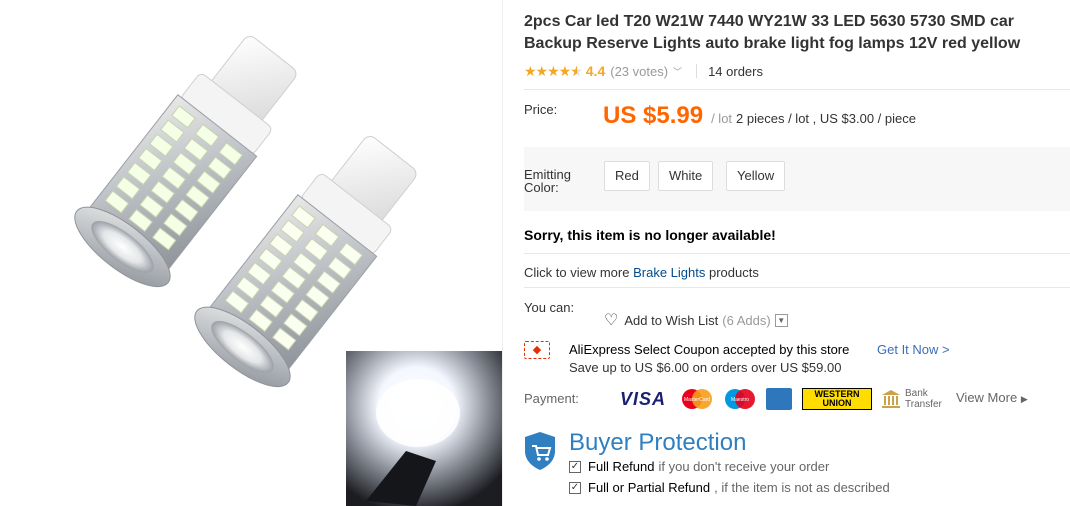 The width and height of the screenshot is (1070, 506). What do you see at coordinates (671, 320) in the screenshot?
I see `wishlist-label: Add to Wish List` at bounding box center [671, 320].